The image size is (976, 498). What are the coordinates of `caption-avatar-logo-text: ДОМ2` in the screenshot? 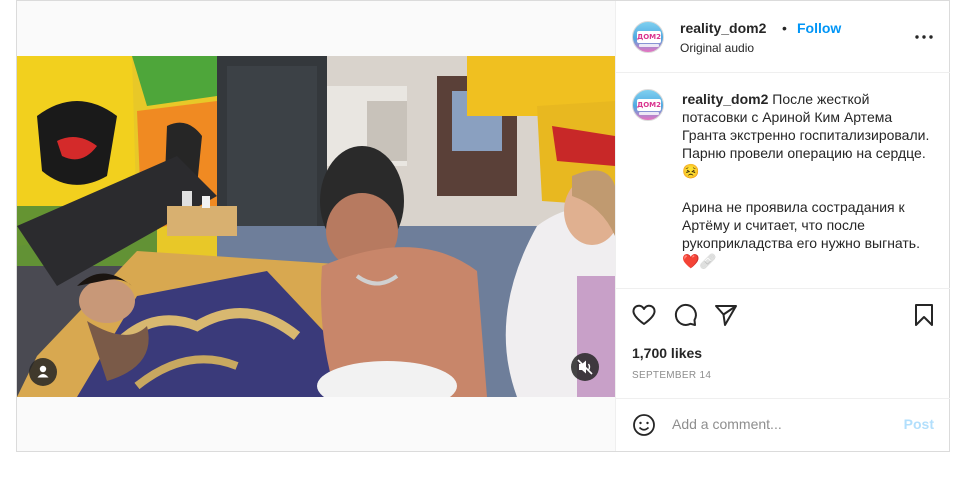 It's located at (649, 105).